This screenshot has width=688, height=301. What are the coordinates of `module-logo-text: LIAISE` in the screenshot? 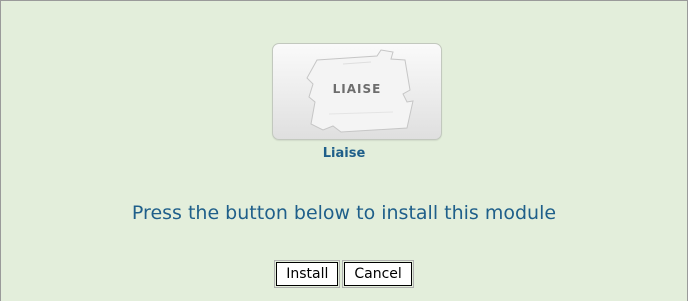 It's located at (357, 89).